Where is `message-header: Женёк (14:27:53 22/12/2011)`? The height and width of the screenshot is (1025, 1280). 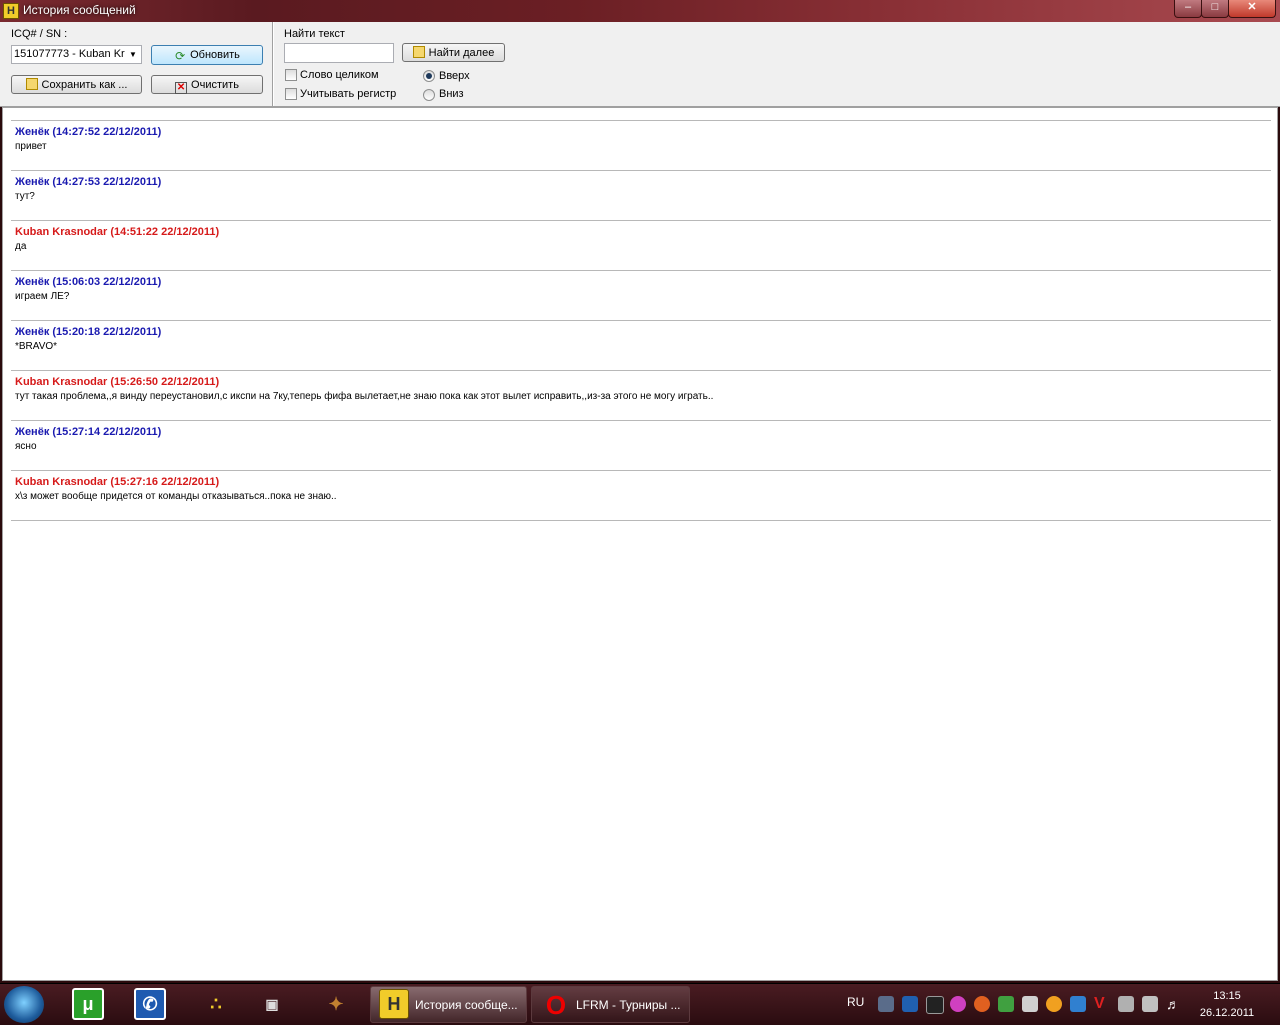 message-header: Женёк (14:27:53 22/12/2011) is located at coordinates (88, 182).